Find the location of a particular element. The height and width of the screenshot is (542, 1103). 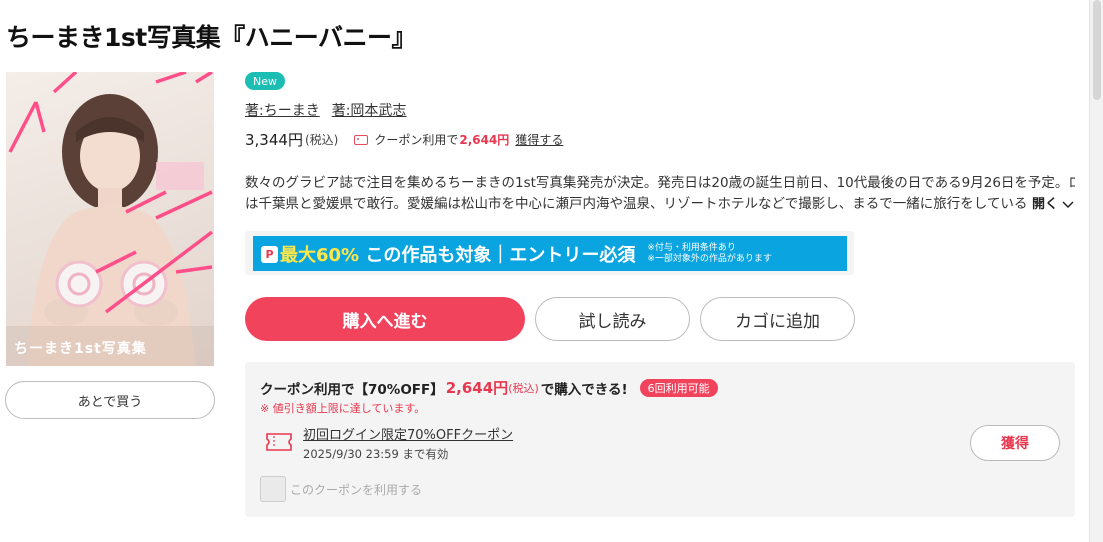

author-list: 著:ちーまき 著:岡本武志 is located at coordinates (325, 110).